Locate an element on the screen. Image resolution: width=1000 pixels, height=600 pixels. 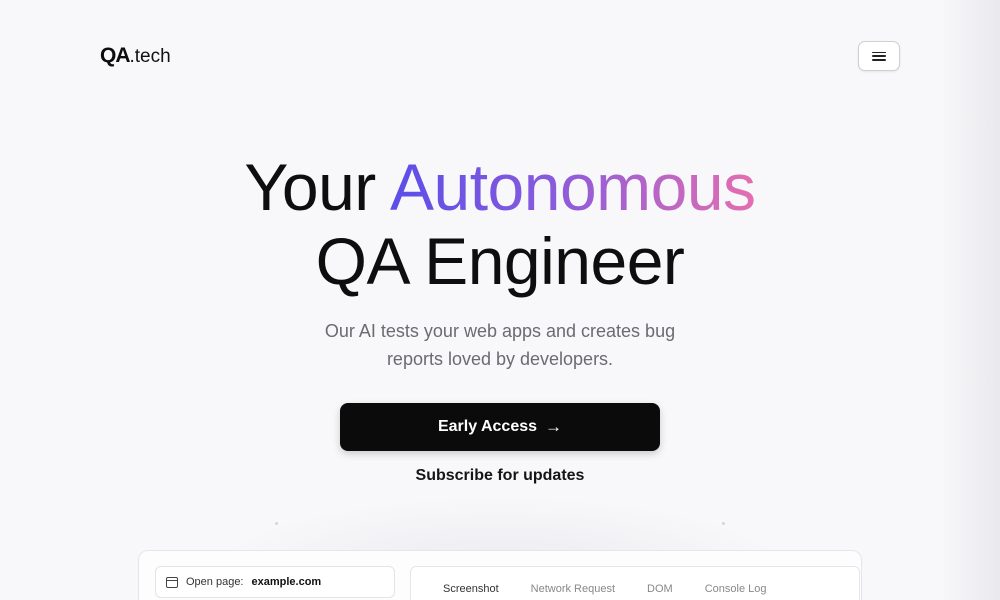
tab-dom: DOM is located at coordinates (644, 589).